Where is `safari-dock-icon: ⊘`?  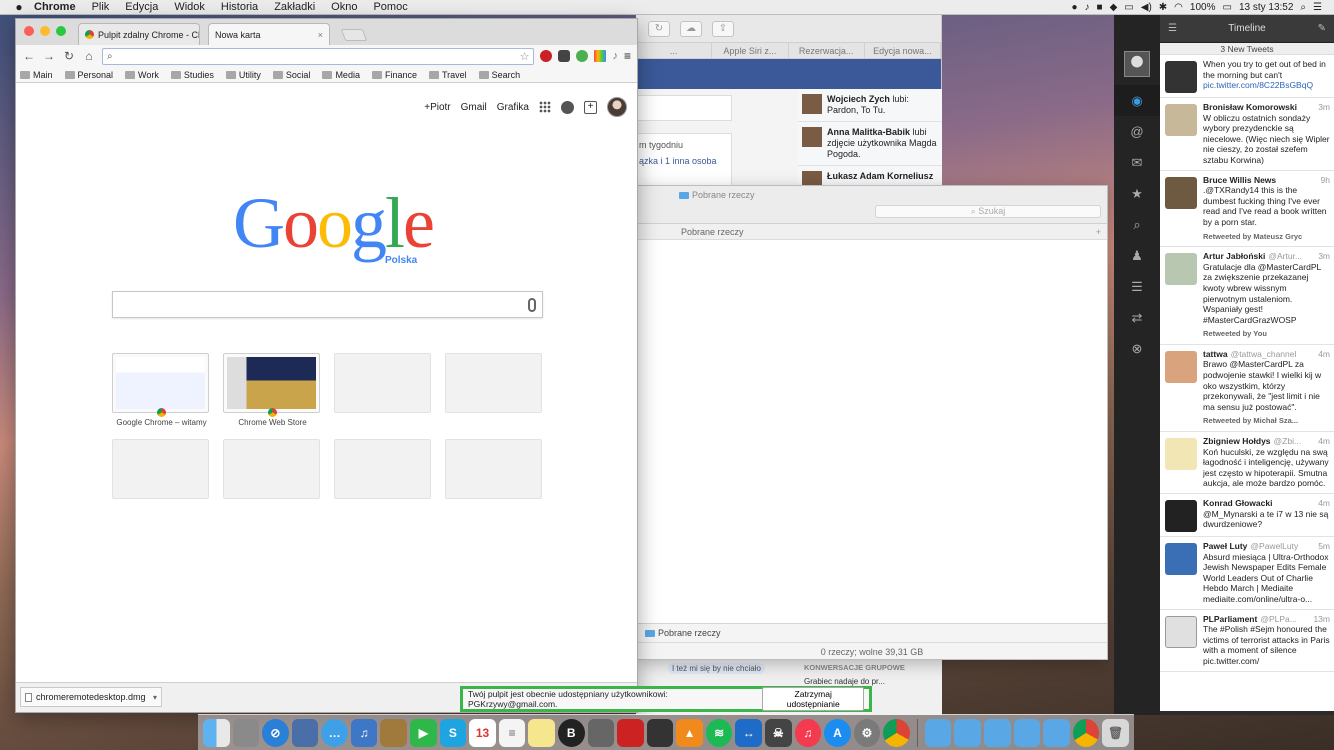 safari-dock-icon: ⊘ is located at coordinates (275, 732).